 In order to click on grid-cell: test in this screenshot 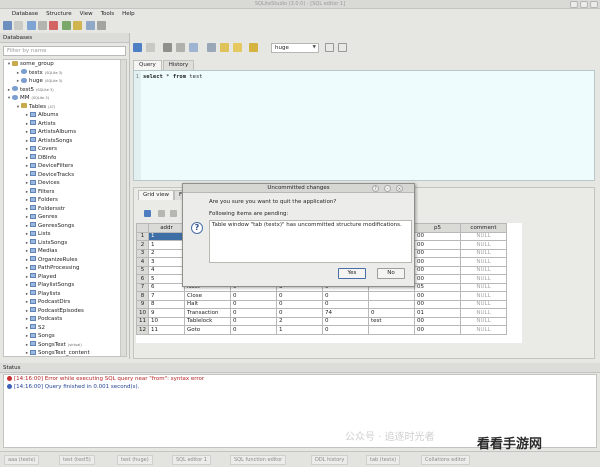, I will do `click(391, 321)`.